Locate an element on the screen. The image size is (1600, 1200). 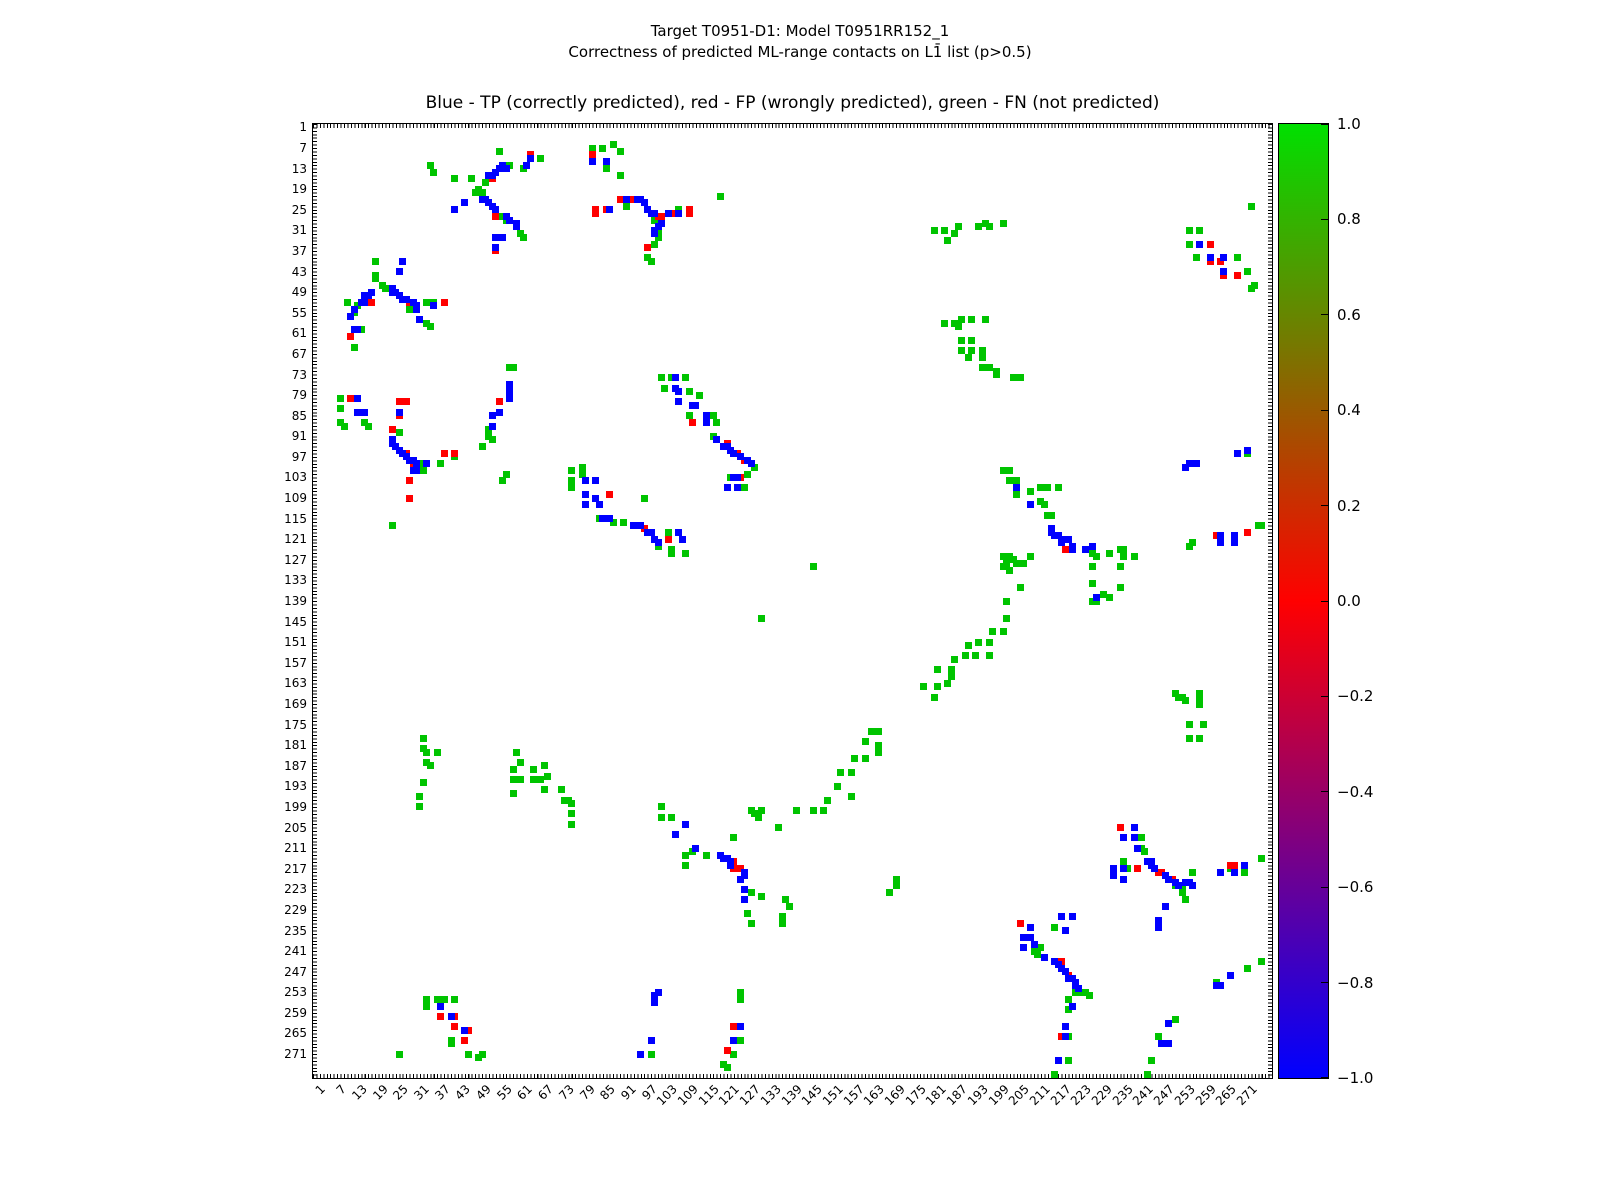
colorbar-tick-label: 0.4 is located at coordinates (1349, 410).